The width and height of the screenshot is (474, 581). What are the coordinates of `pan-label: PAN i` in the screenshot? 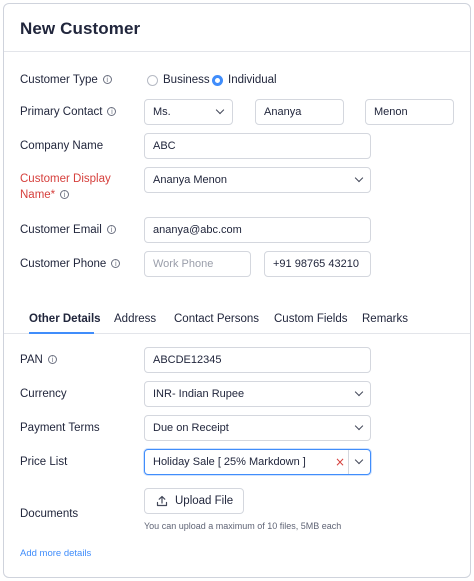 It's located at (38, 360).